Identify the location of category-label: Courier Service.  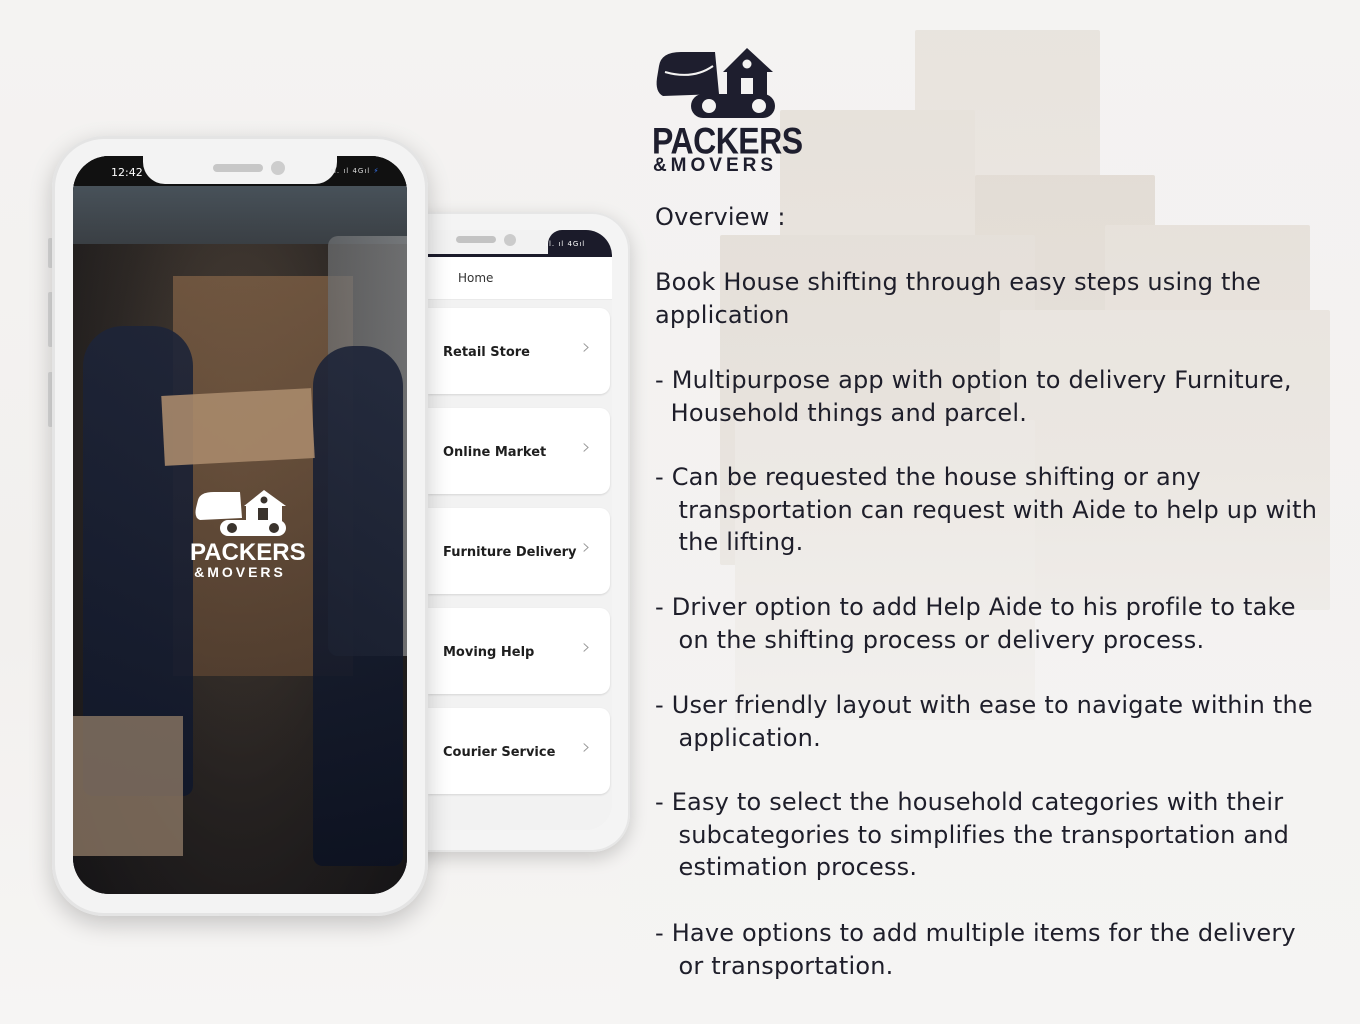
(499, 752).